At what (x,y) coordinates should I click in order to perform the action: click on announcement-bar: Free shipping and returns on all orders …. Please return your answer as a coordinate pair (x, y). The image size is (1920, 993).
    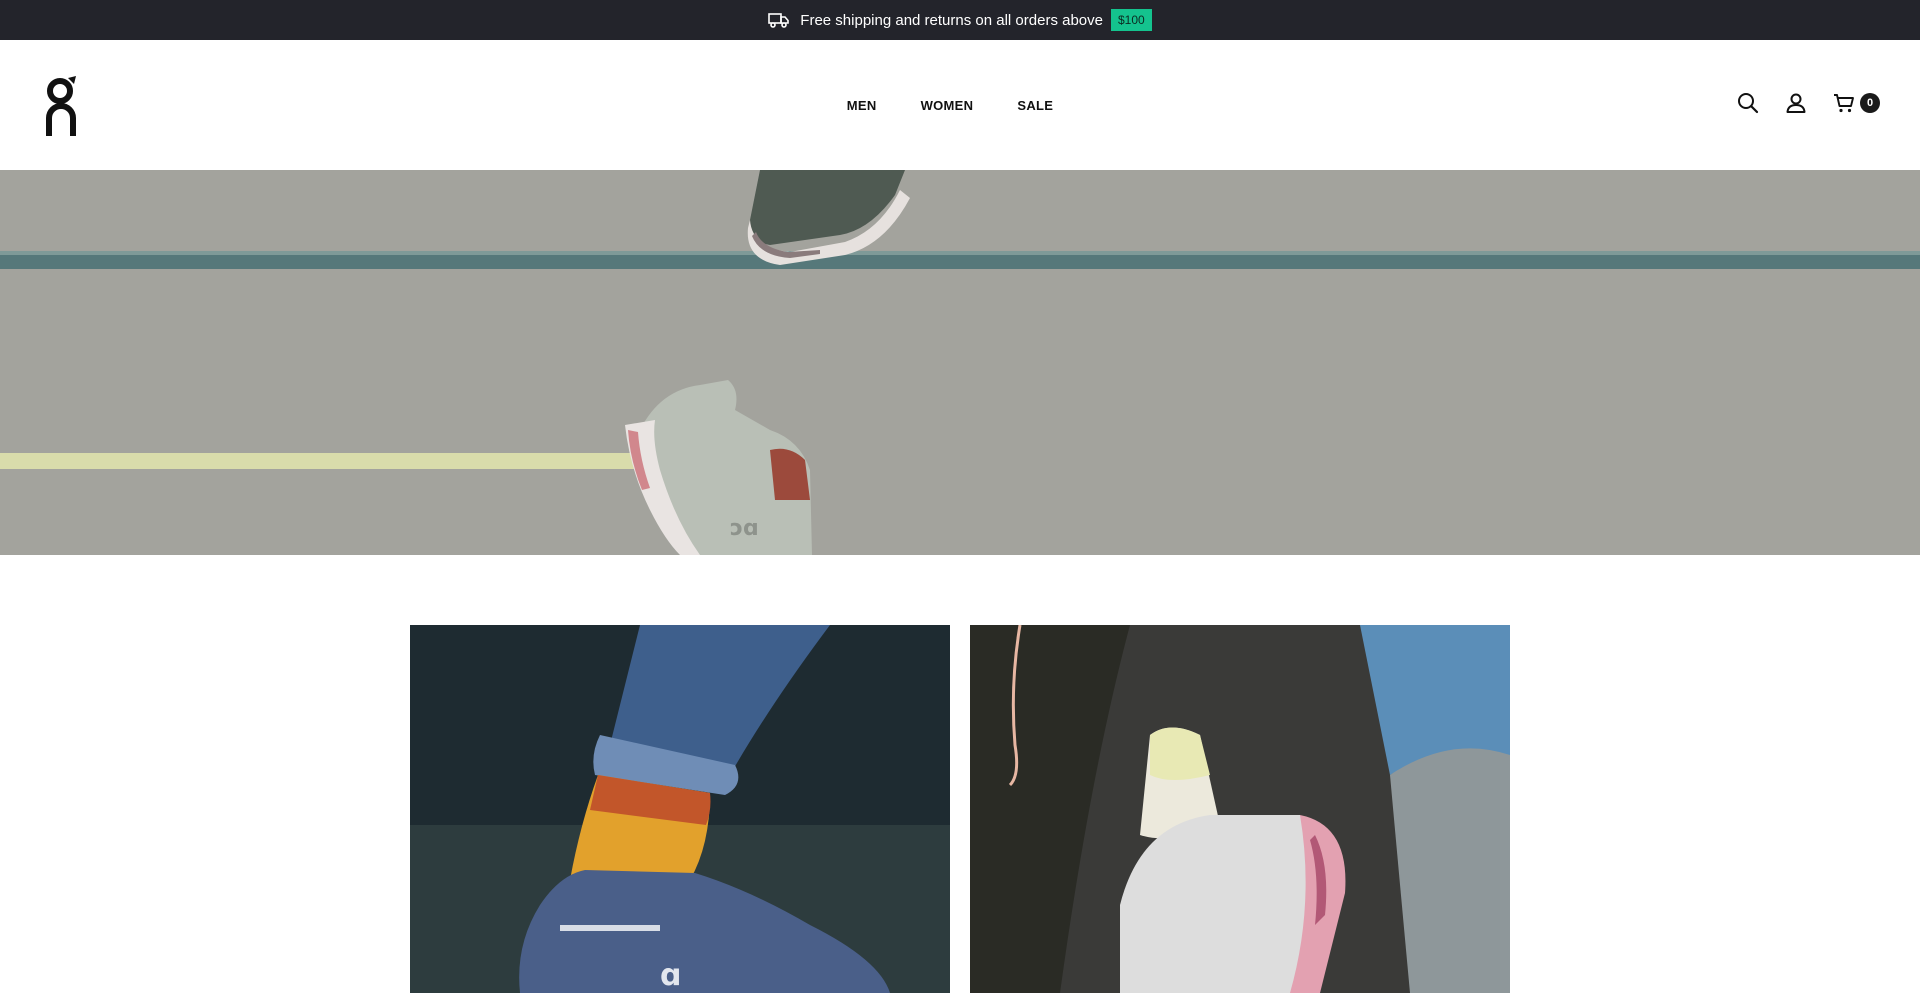
    Looking at the image, I should click on (960, 20).